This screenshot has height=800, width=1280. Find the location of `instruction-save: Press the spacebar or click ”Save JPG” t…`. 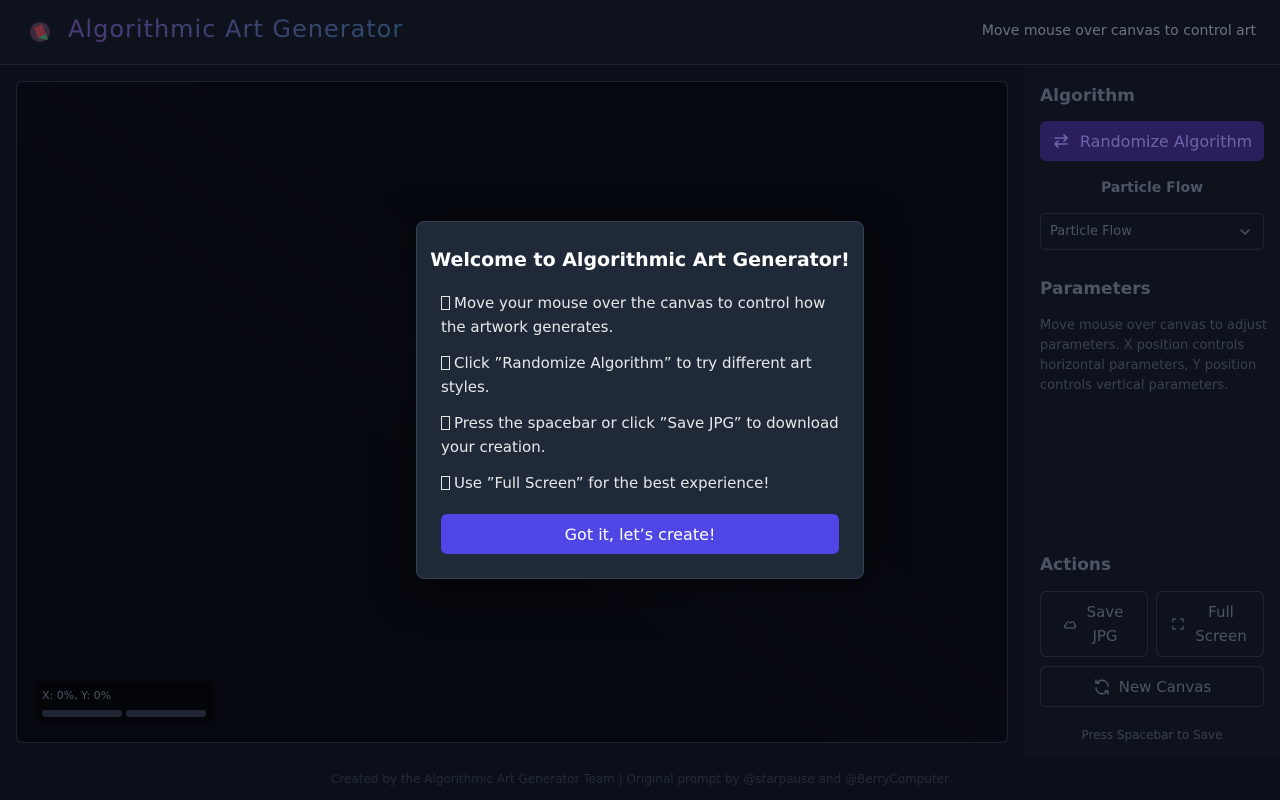

instruction-save: Press the spacebar or click ”Save JPG” t… is located at coordinates (641, 435).